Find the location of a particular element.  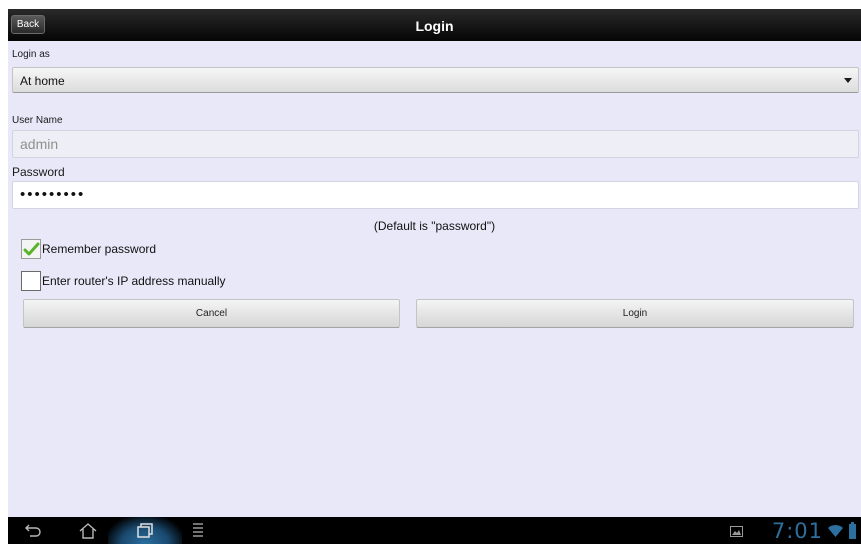

checkmark-icon is located at coordinates (31, 249).